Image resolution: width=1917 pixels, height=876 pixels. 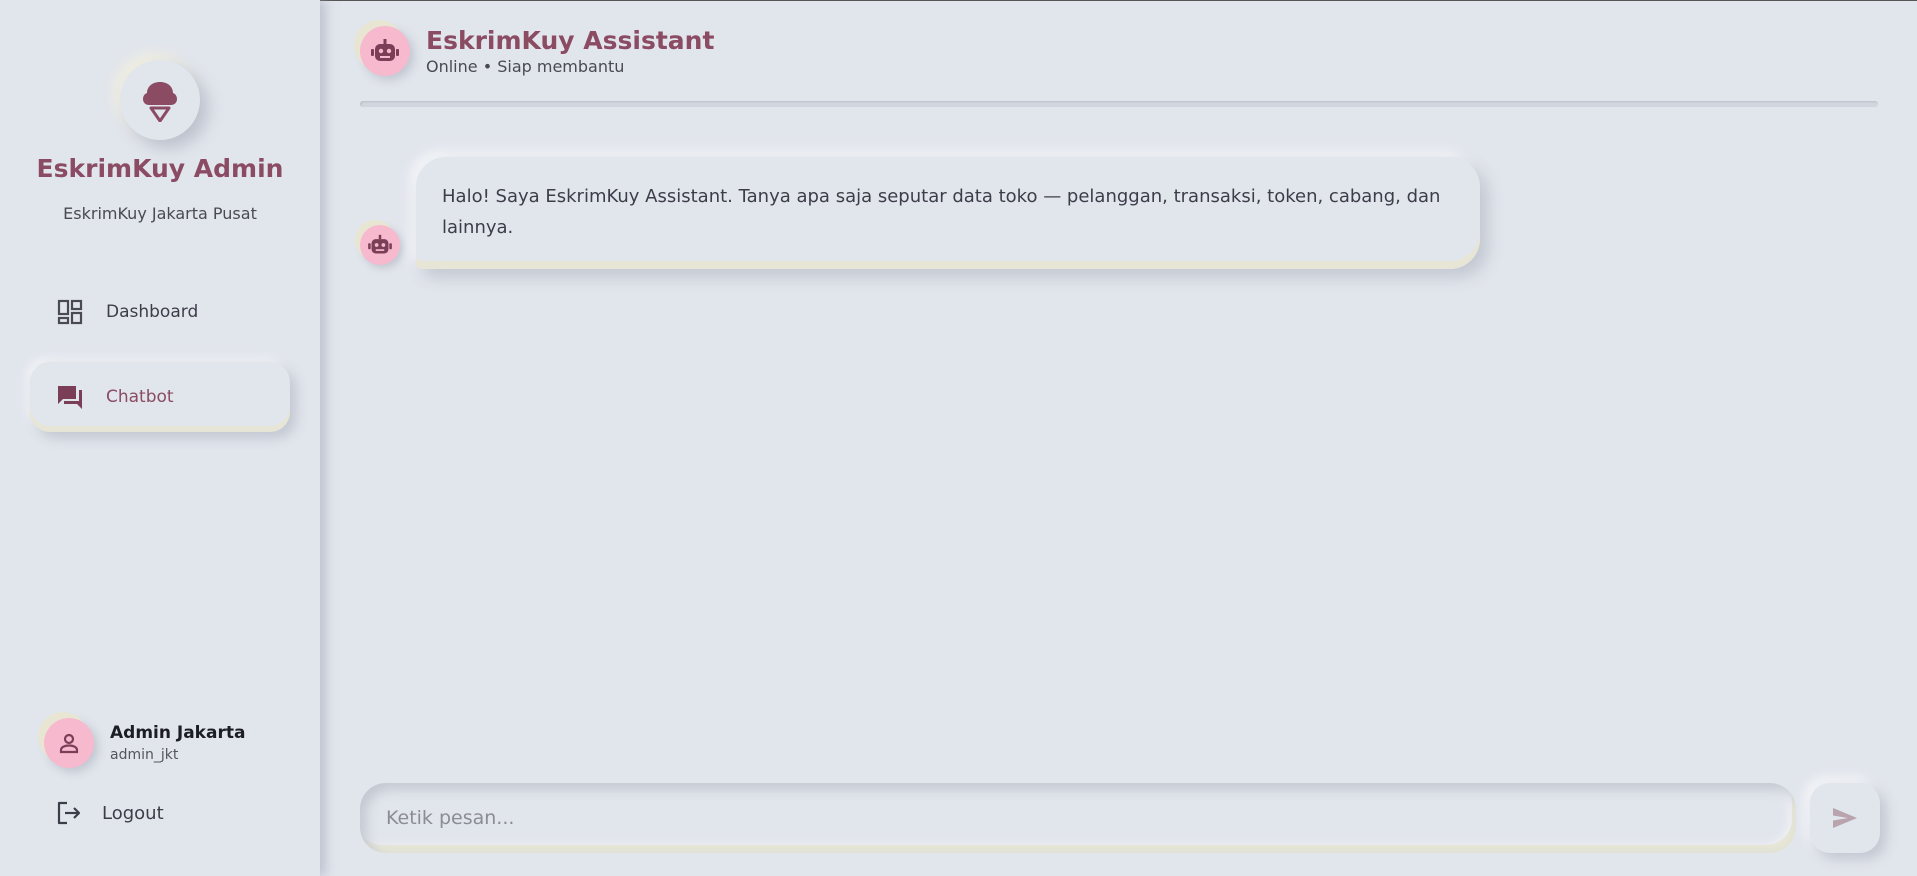 What do you see at coordinates (140, 397) in the screenshot?
I see `sidebar-item-label: Chatbot` at bounding box center [140, 397].